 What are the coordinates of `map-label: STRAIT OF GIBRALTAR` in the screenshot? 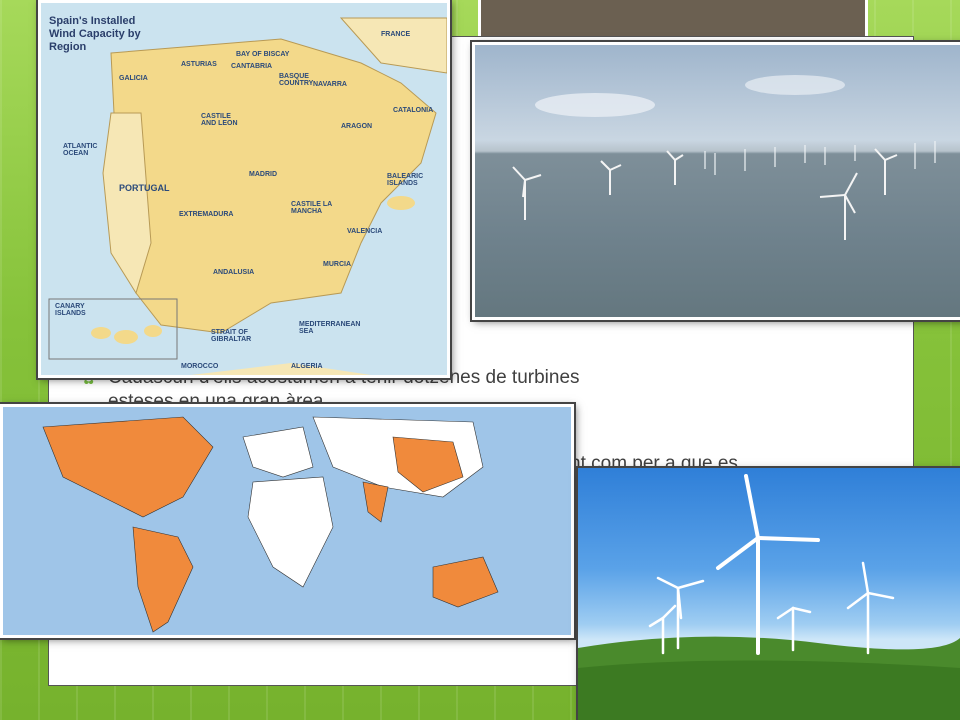 It's located at (231, 336).